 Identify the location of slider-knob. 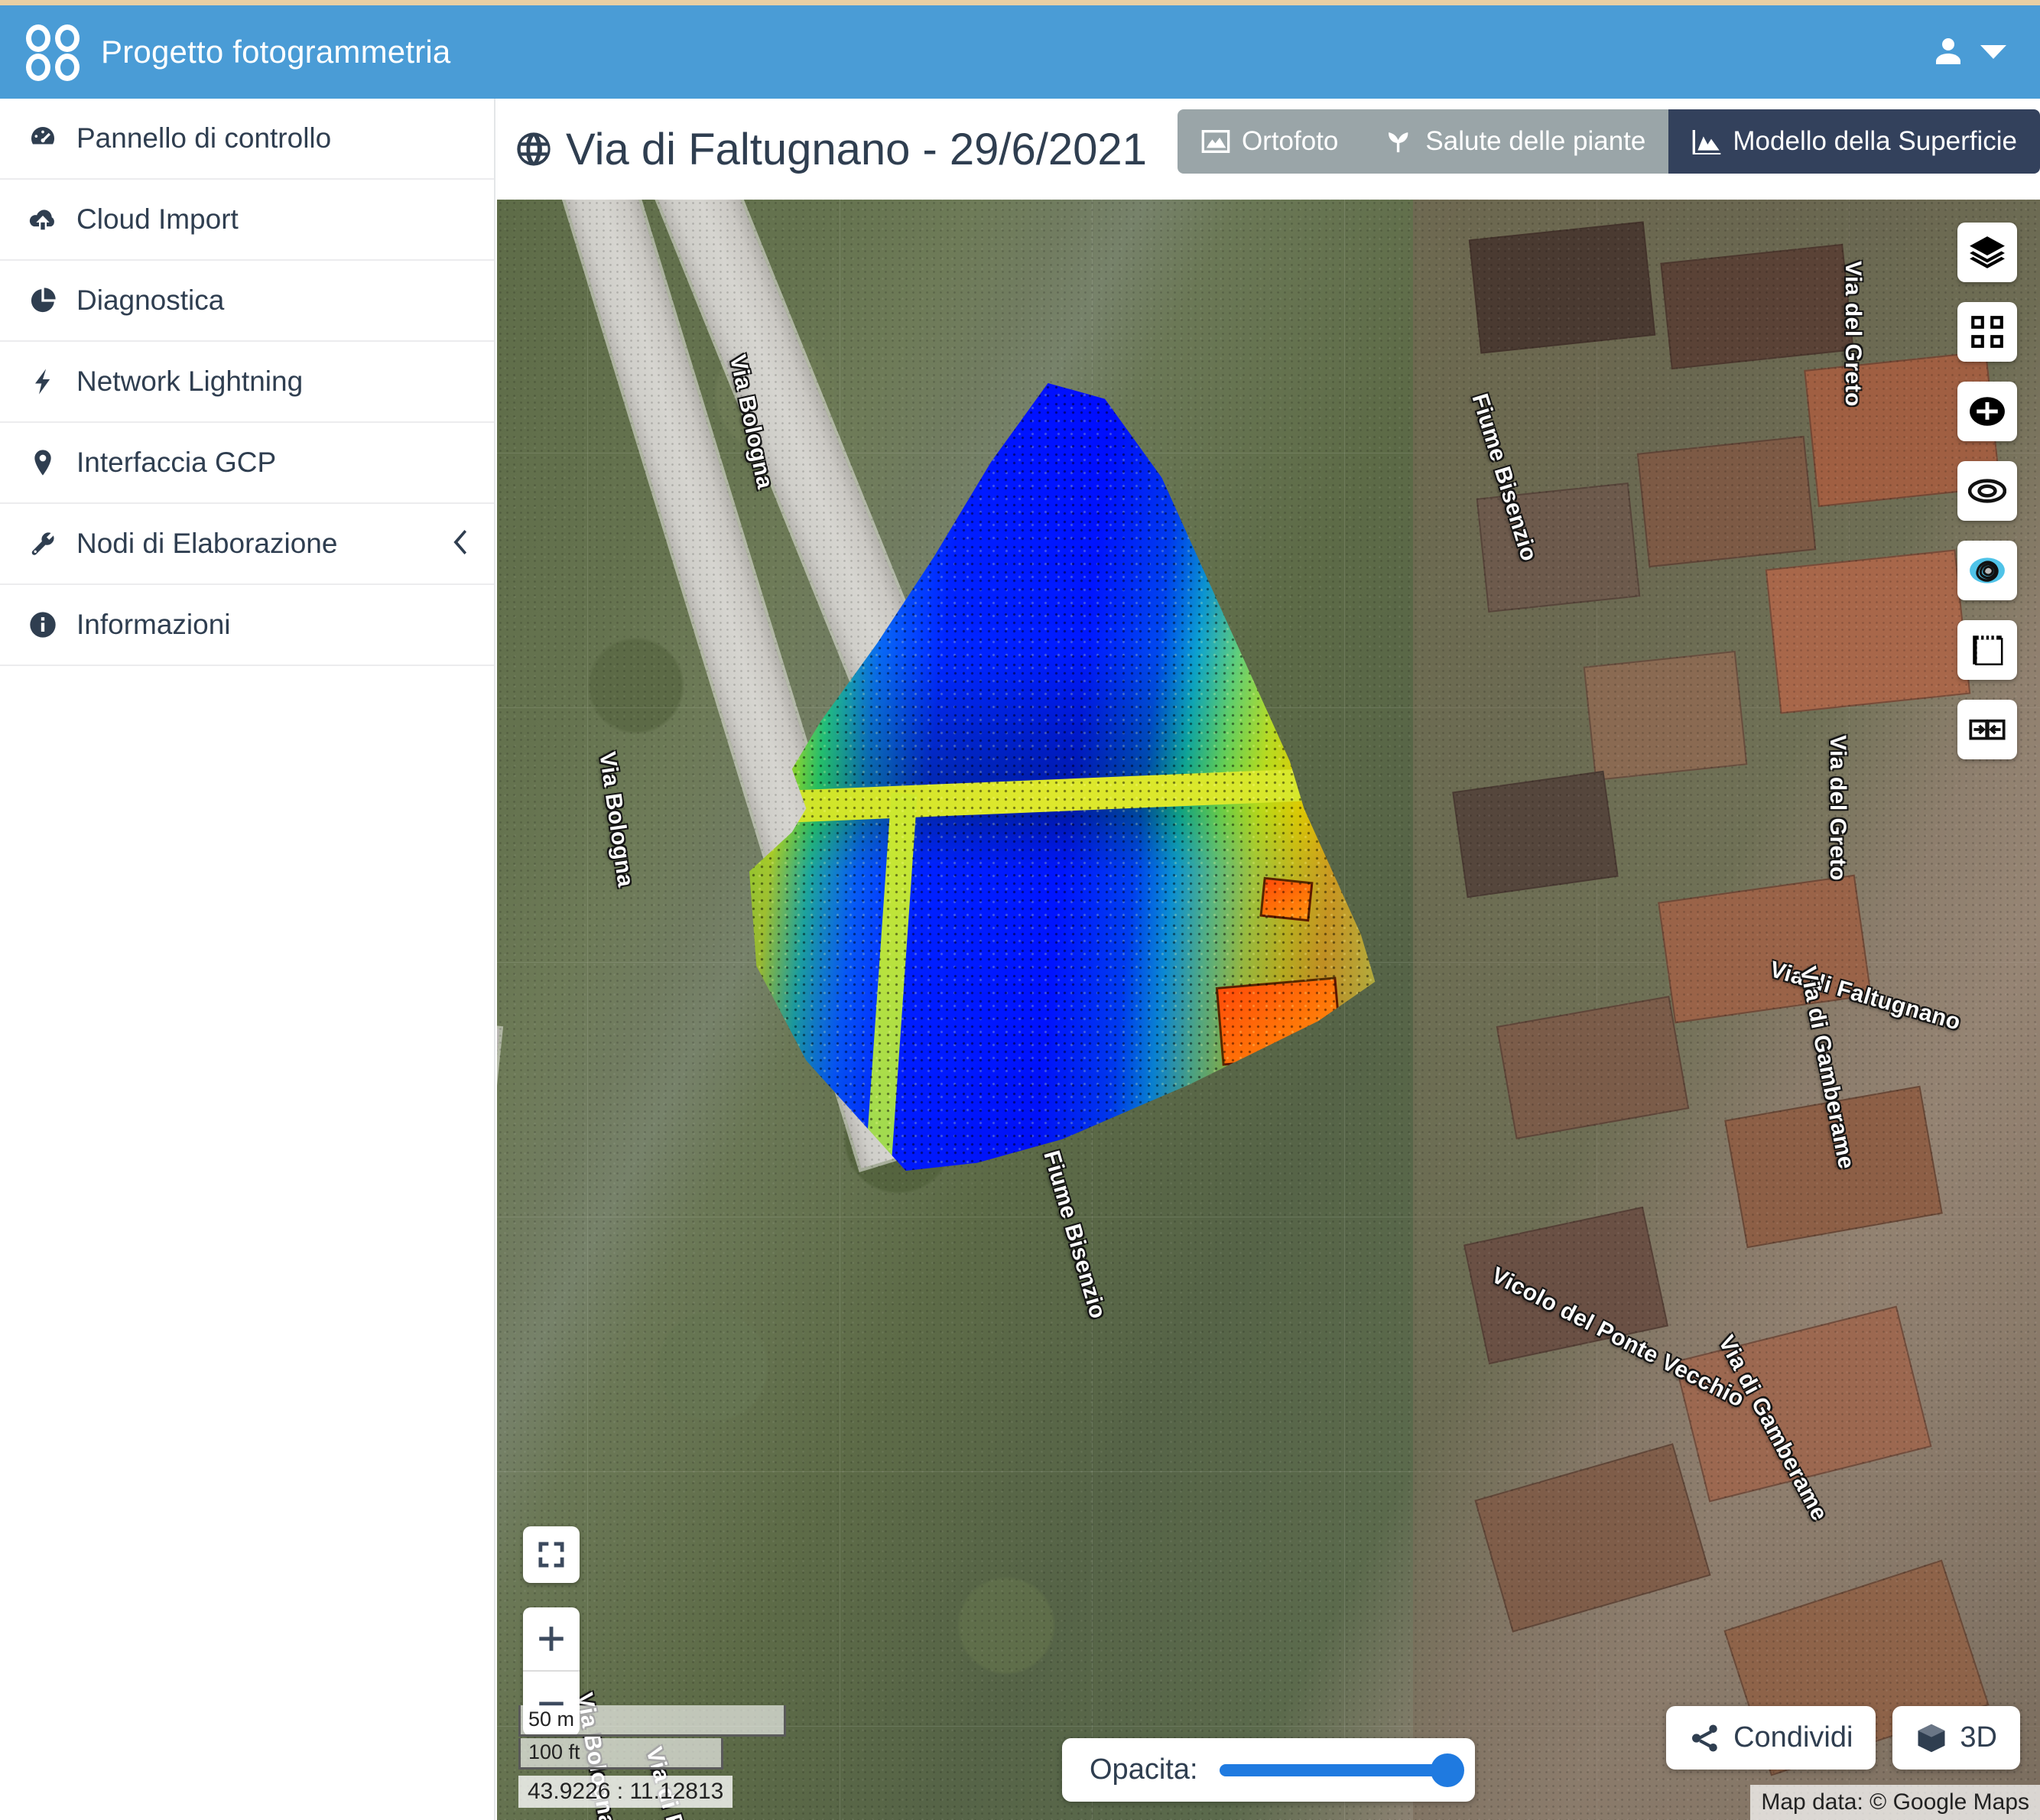
(1448, 1770).